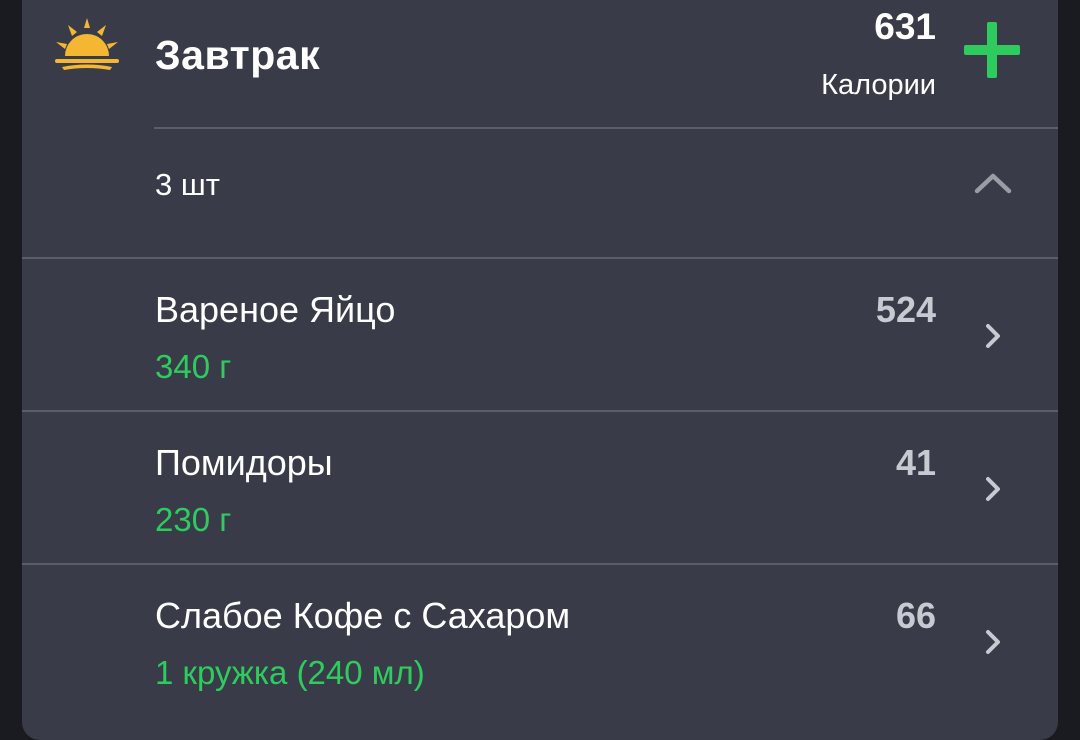 The width and height of the screenshot is (1080, 740). Describe the element at coordinates (905, 309) in the screenshot. I see `food-calories: 524` at that location.